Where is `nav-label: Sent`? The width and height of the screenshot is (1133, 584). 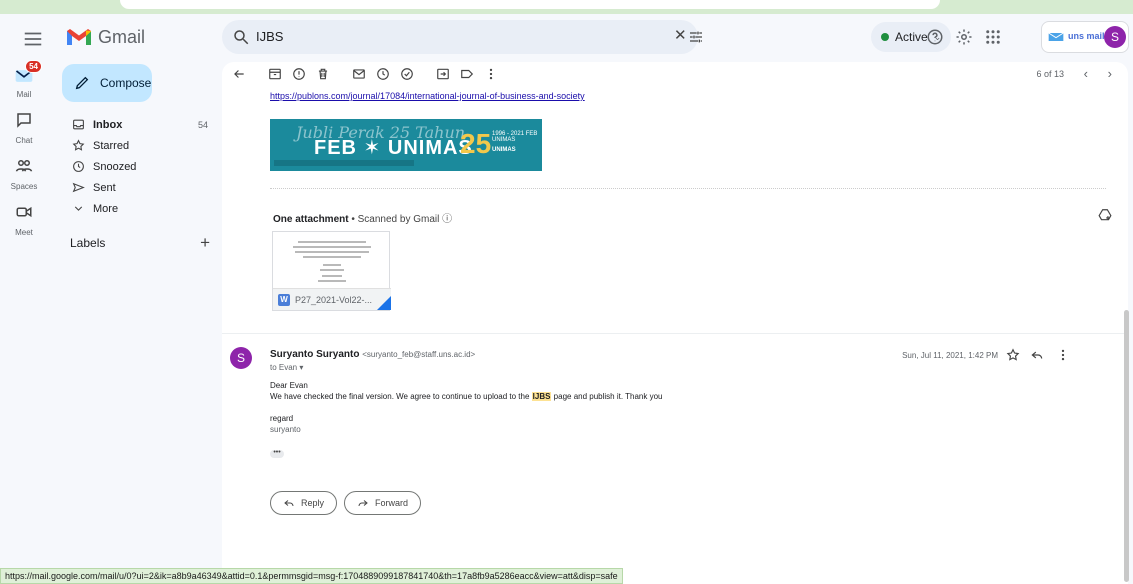 nav-label: Sent is located at coordinates (104, 187).